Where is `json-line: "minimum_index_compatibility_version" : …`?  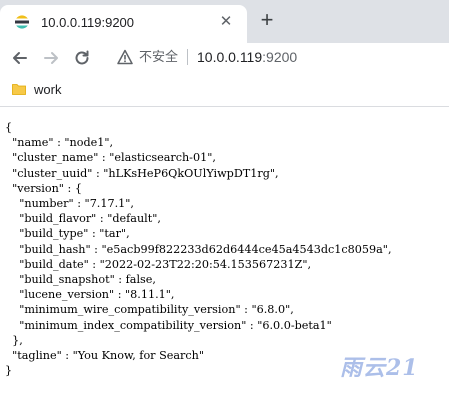
json-line: "minimum_index_compatibility_version" : … is located at coordinates (168, 325).